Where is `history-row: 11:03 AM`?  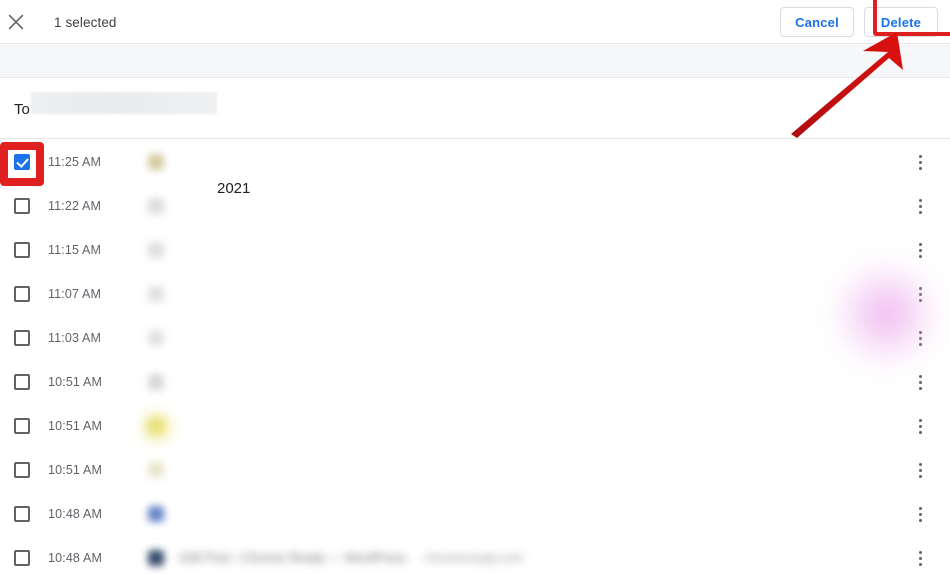 history-row: 11:03 AM is located at coordinates (475, 338).